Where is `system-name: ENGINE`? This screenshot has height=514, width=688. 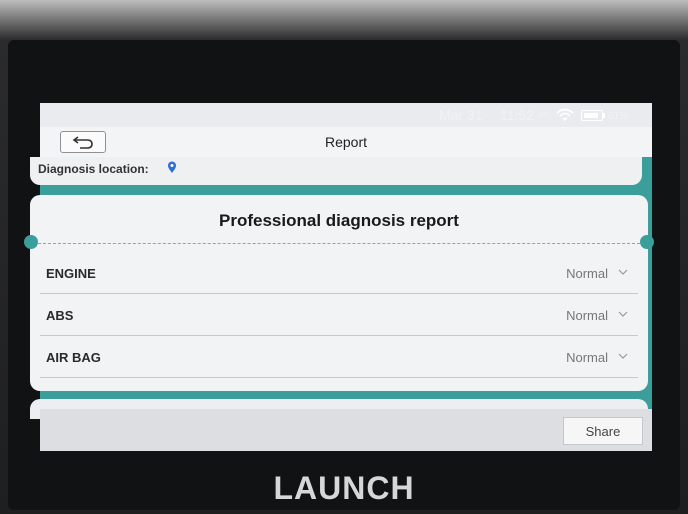 system-name: ENGINE is located at coordinates (71, 273).